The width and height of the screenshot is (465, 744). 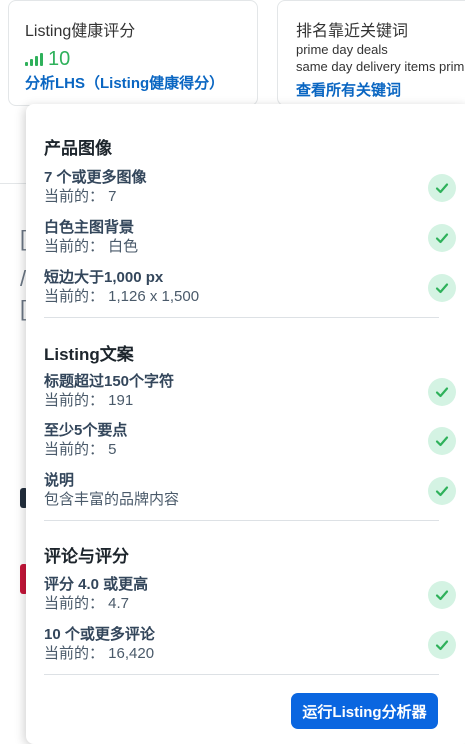 I want to click on item-value: 当前的： 16,420, so click(x=99, y=653).